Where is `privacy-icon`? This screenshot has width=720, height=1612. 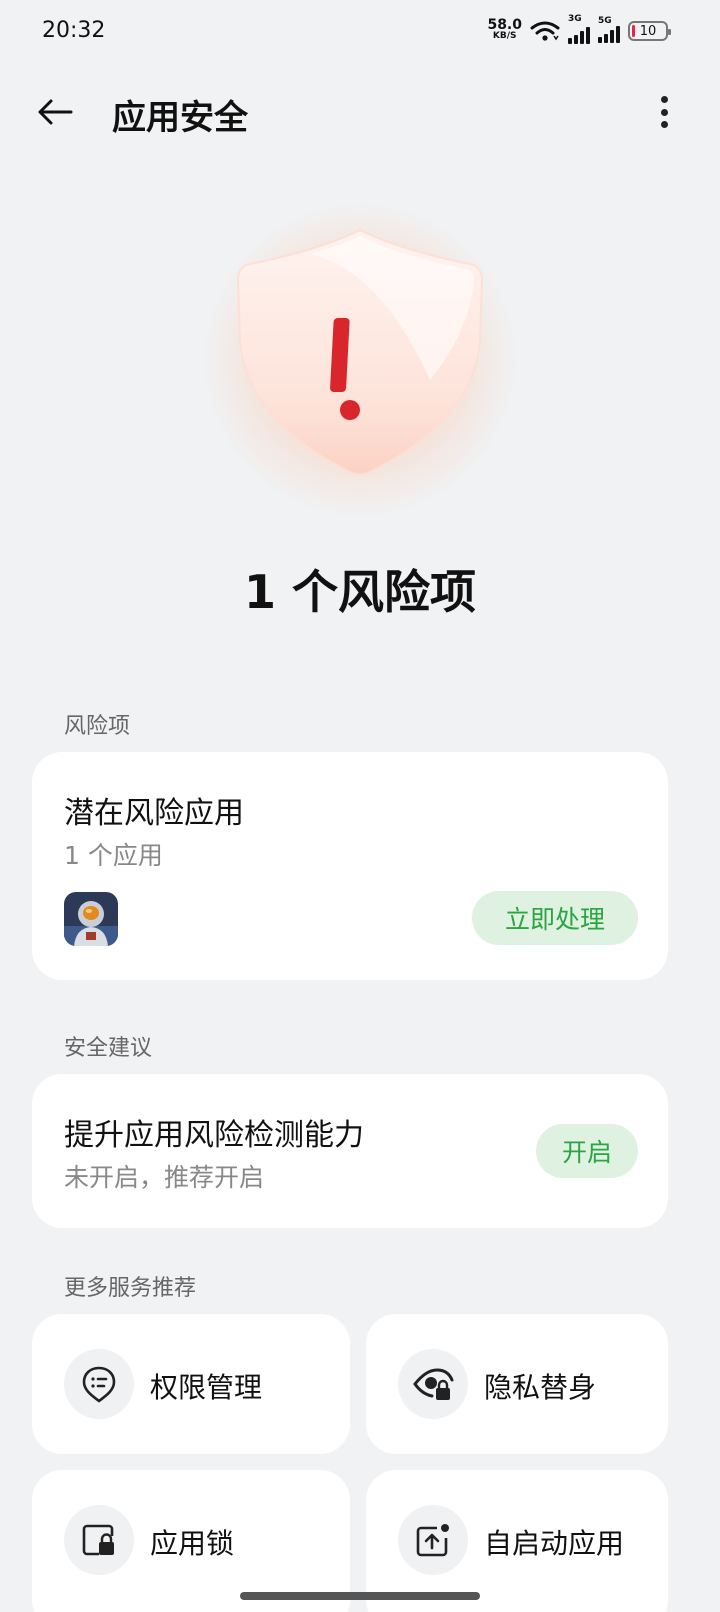
privacy-icon is located at coordinates (433, 1384).